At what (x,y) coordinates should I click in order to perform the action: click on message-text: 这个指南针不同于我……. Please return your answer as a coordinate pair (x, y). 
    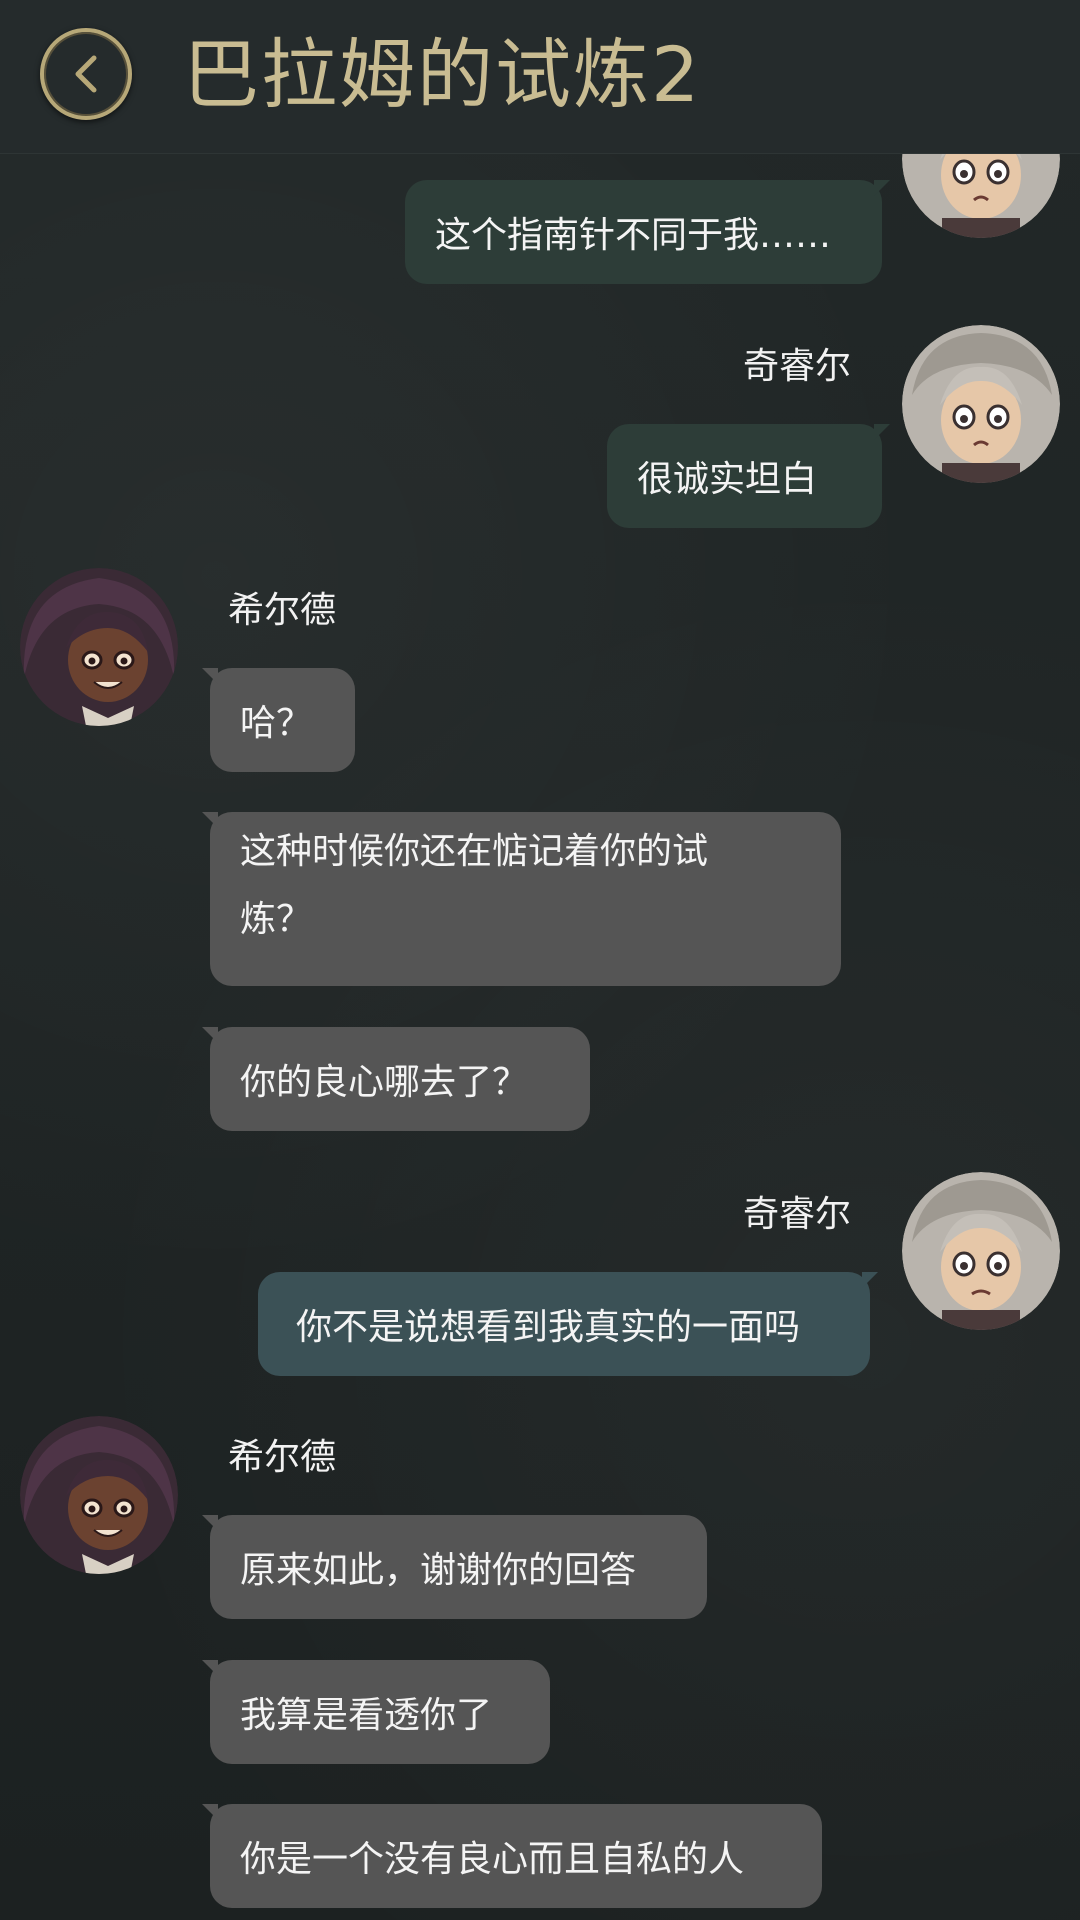
    Looking at the image, I should click on (633, 235).